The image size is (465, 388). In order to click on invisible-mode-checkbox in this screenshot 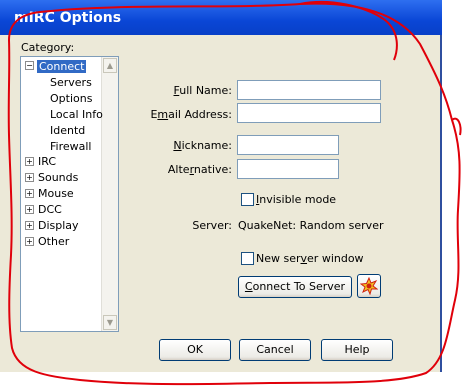, I will do `click(247, 199)`.